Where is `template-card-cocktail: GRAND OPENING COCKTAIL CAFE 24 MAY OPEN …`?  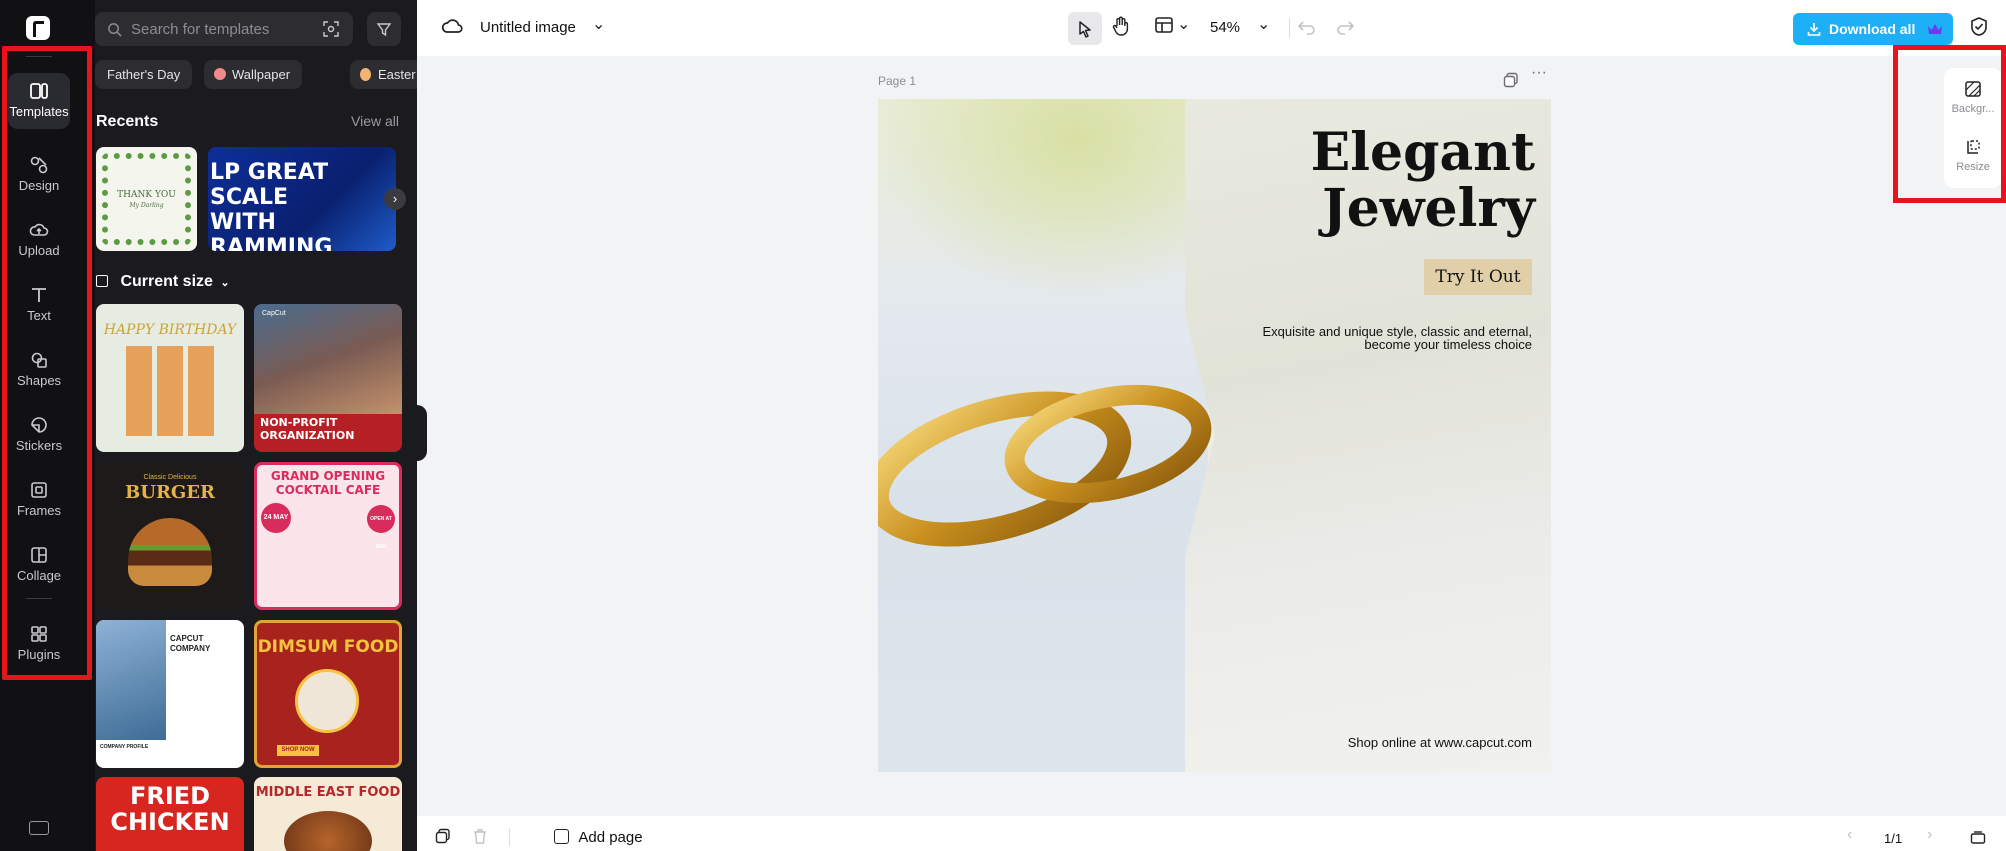 template-card-cocktail: GRAND OPENING COCKTAIL CAFE 24 MAY OPEN … is located at coordinates (328, 536).